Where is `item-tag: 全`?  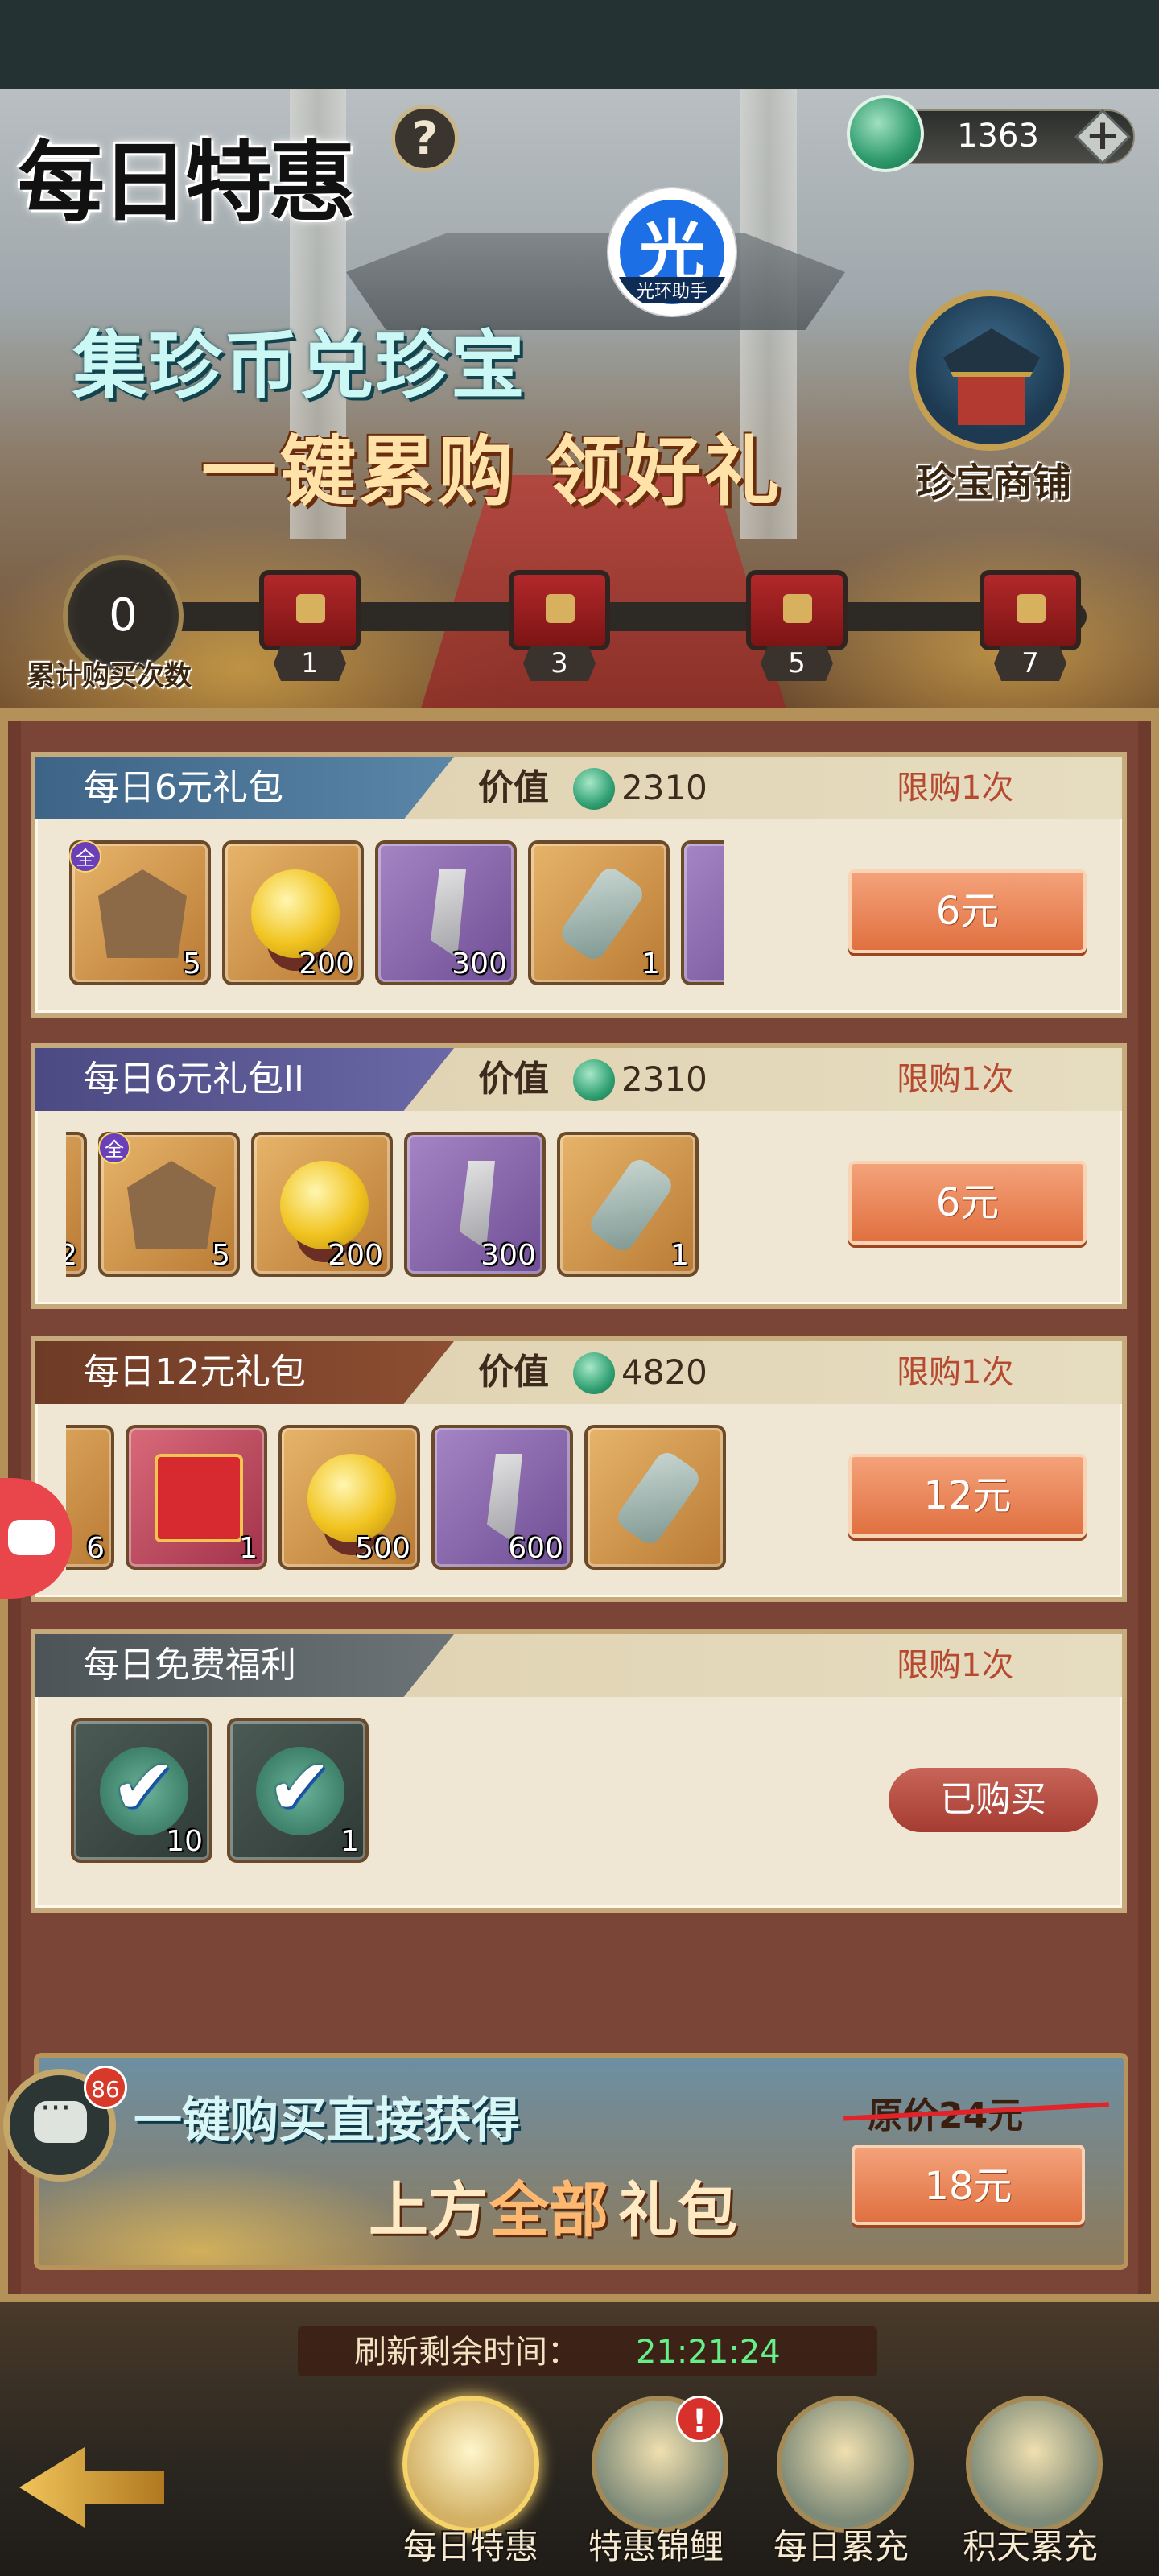 item-tag: 全 is located at coordinates (114, 1148).